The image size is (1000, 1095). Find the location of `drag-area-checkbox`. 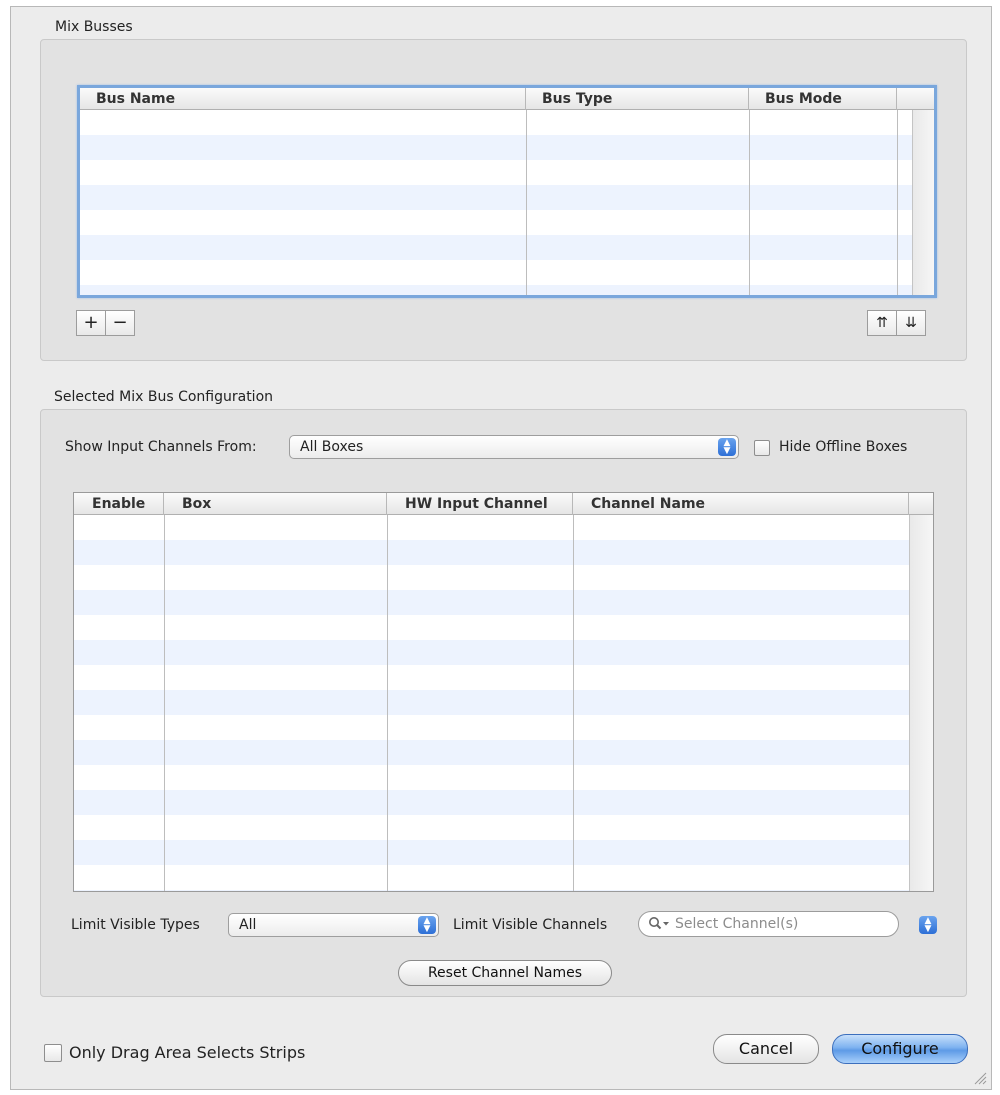

drag-area-checkbox is located at coordinates (53, 1053).